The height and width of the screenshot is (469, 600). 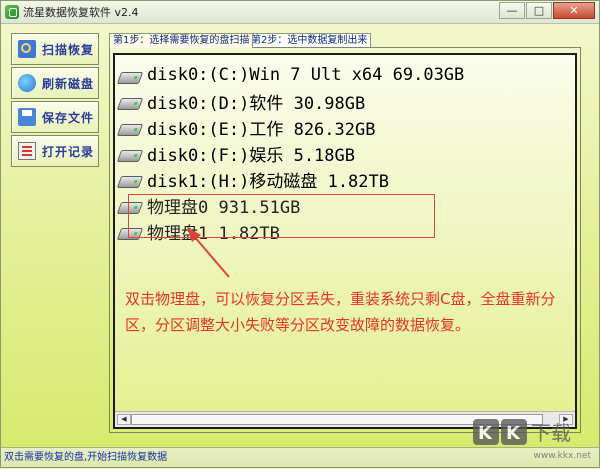 I want to click on save-icon, so click(x=27, y=117).